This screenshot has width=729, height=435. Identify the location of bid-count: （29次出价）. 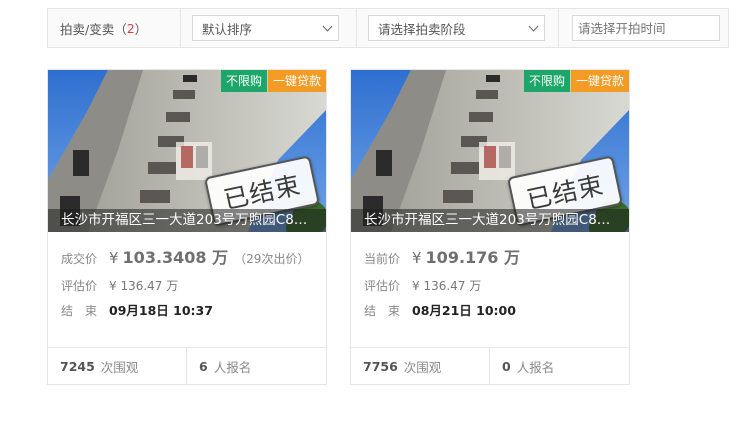
(271, 258).